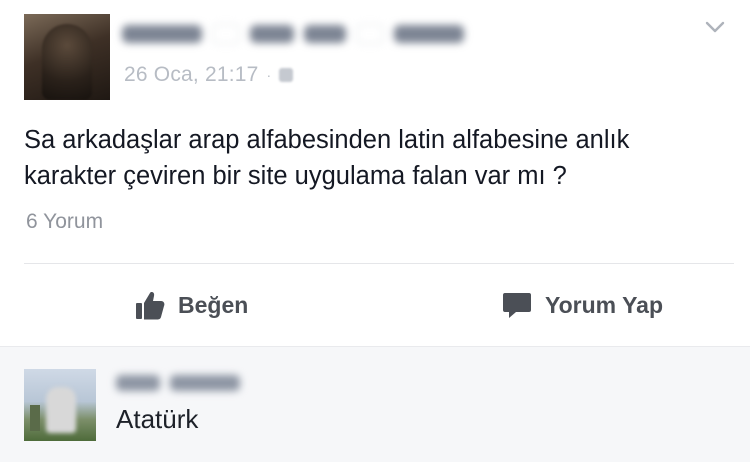 This screenshot has height=462, width=750. What do you see at coordinates (157, 419) in the screenshot?
I see `comment-text: Atatürk` at bounding box center [157, 419].